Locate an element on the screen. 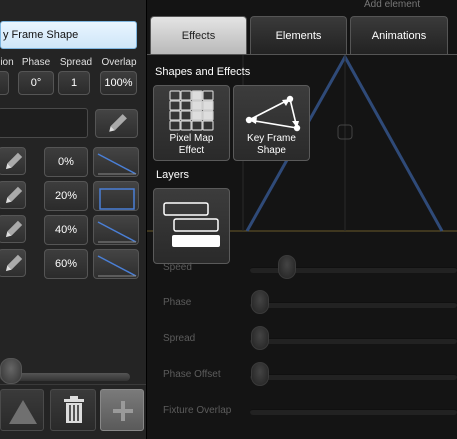  keyframe-icon is located at coordinates (273, 113).